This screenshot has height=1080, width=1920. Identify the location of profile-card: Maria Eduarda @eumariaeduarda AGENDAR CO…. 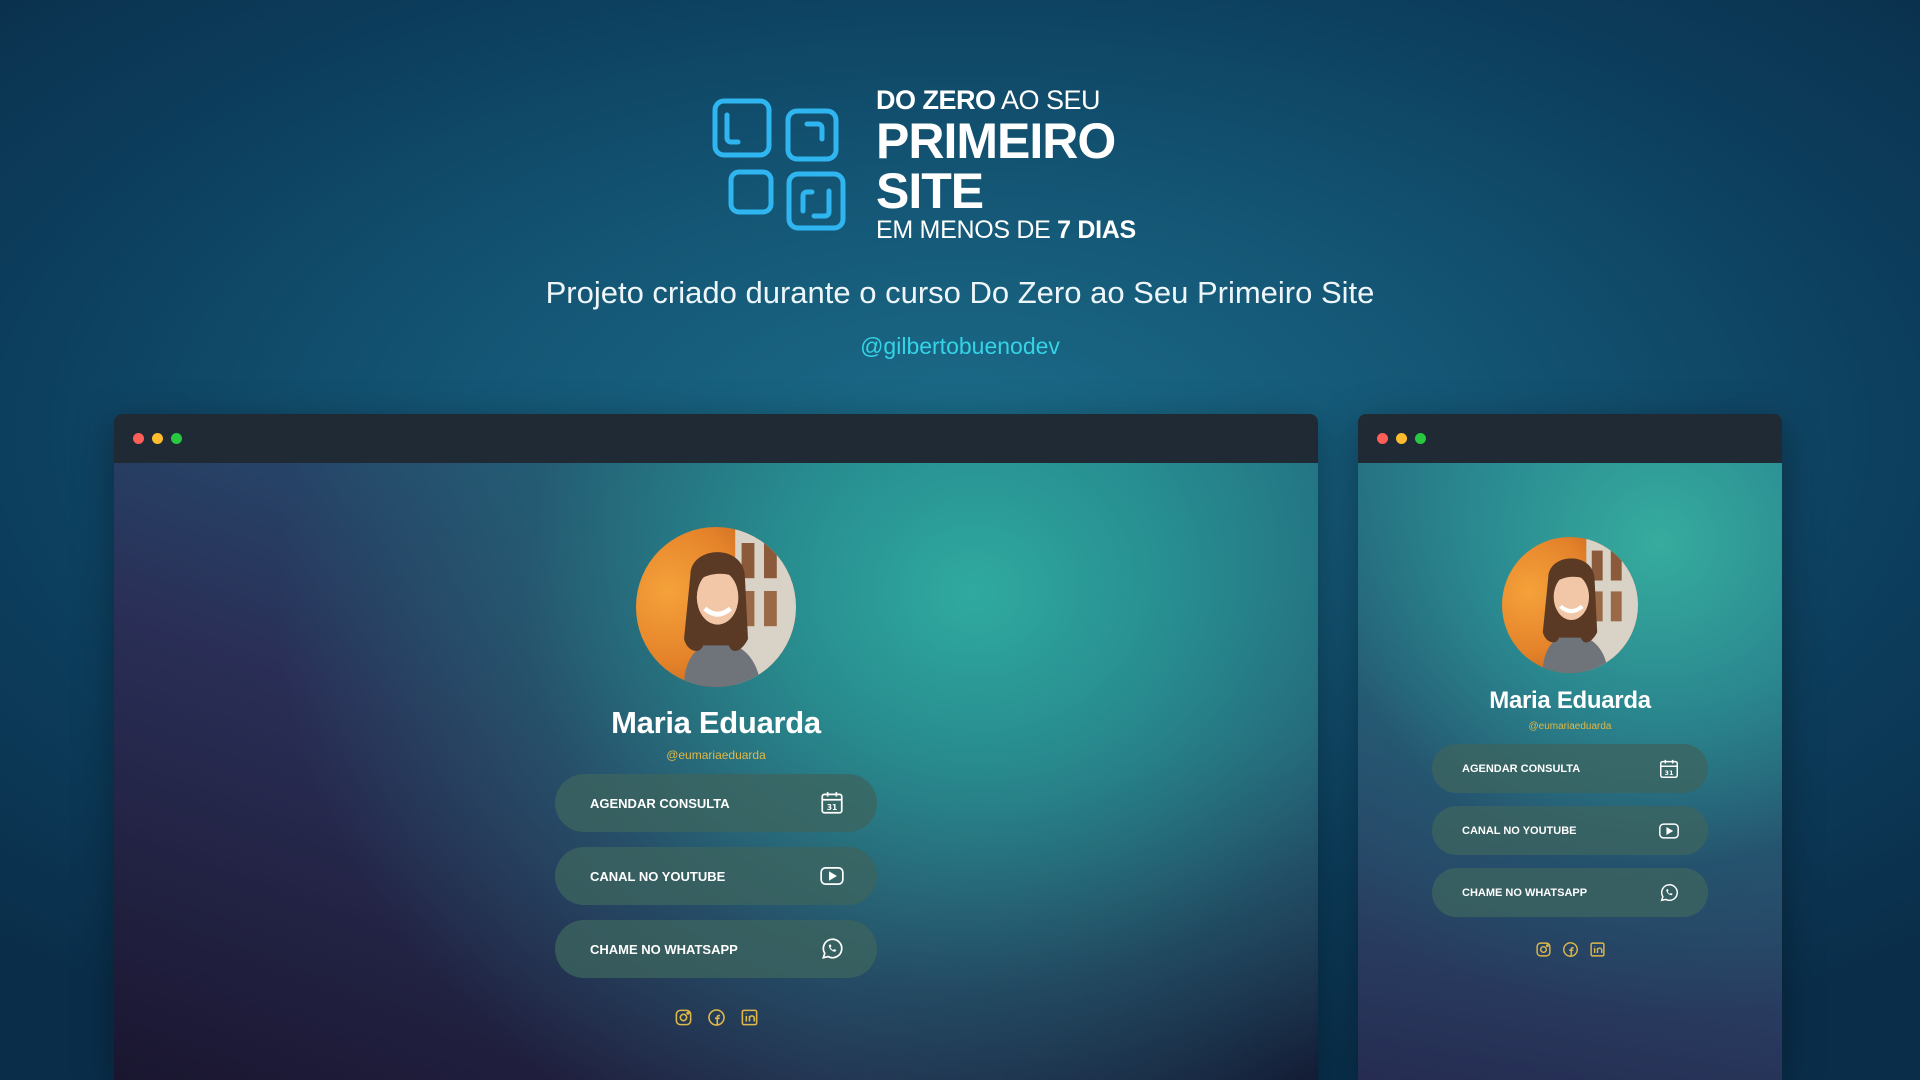
(1570, 747).